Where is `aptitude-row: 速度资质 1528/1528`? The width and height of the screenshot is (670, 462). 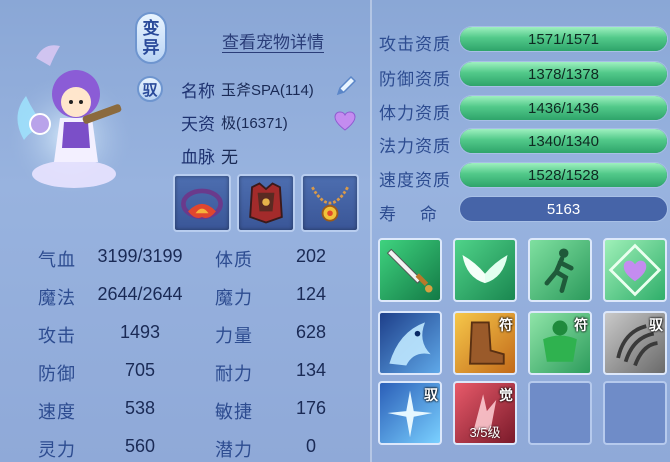 aptitude-row: 速度资质 1528/1528 is located at coordinates (523, 177).